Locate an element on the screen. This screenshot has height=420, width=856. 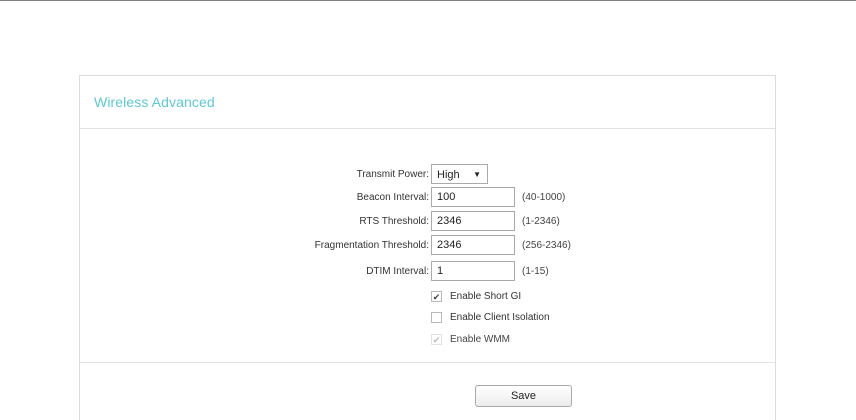
client-isolation-checkbox is located at coordinates (436, 317).